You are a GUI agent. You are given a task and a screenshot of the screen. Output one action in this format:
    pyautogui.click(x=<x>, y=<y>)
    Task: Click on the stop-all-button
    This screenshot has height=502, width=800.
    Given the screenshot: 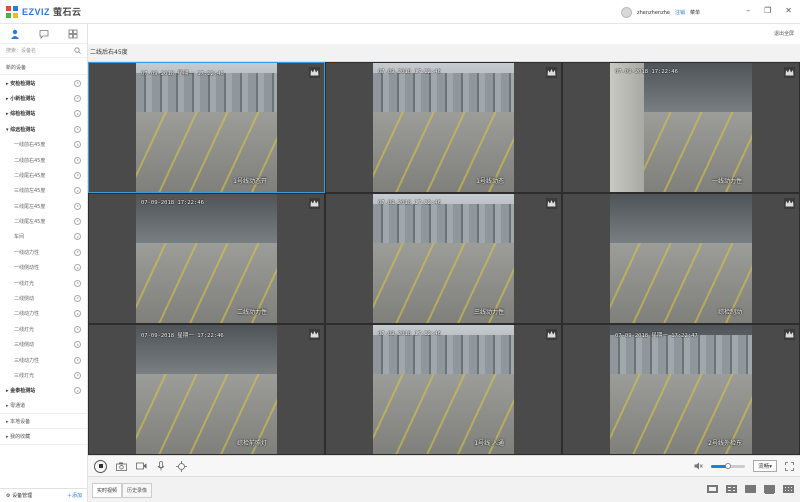 What is the action you would take?
    pyautogui.click(x=100, y=466)
    